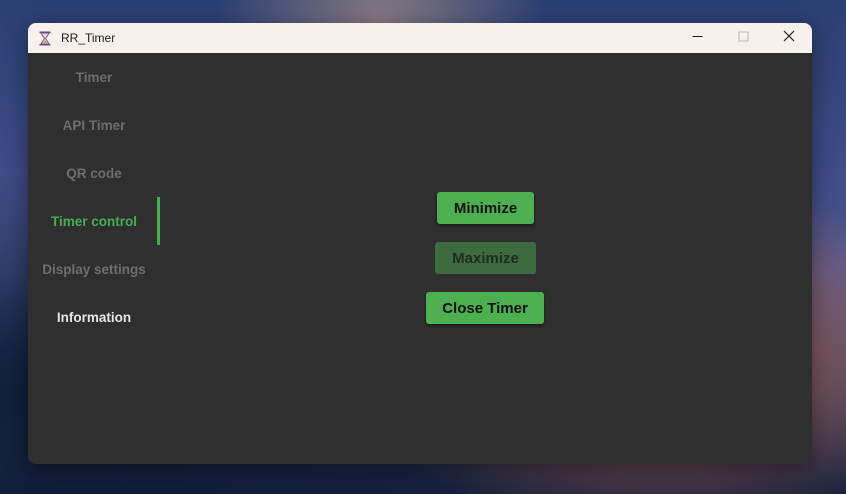 The image size is (846, 494). What do you see at coordinates (420, 38) in the screenshot?
I see `title-bar: RR_Timer` at bounding box center [420, 38].